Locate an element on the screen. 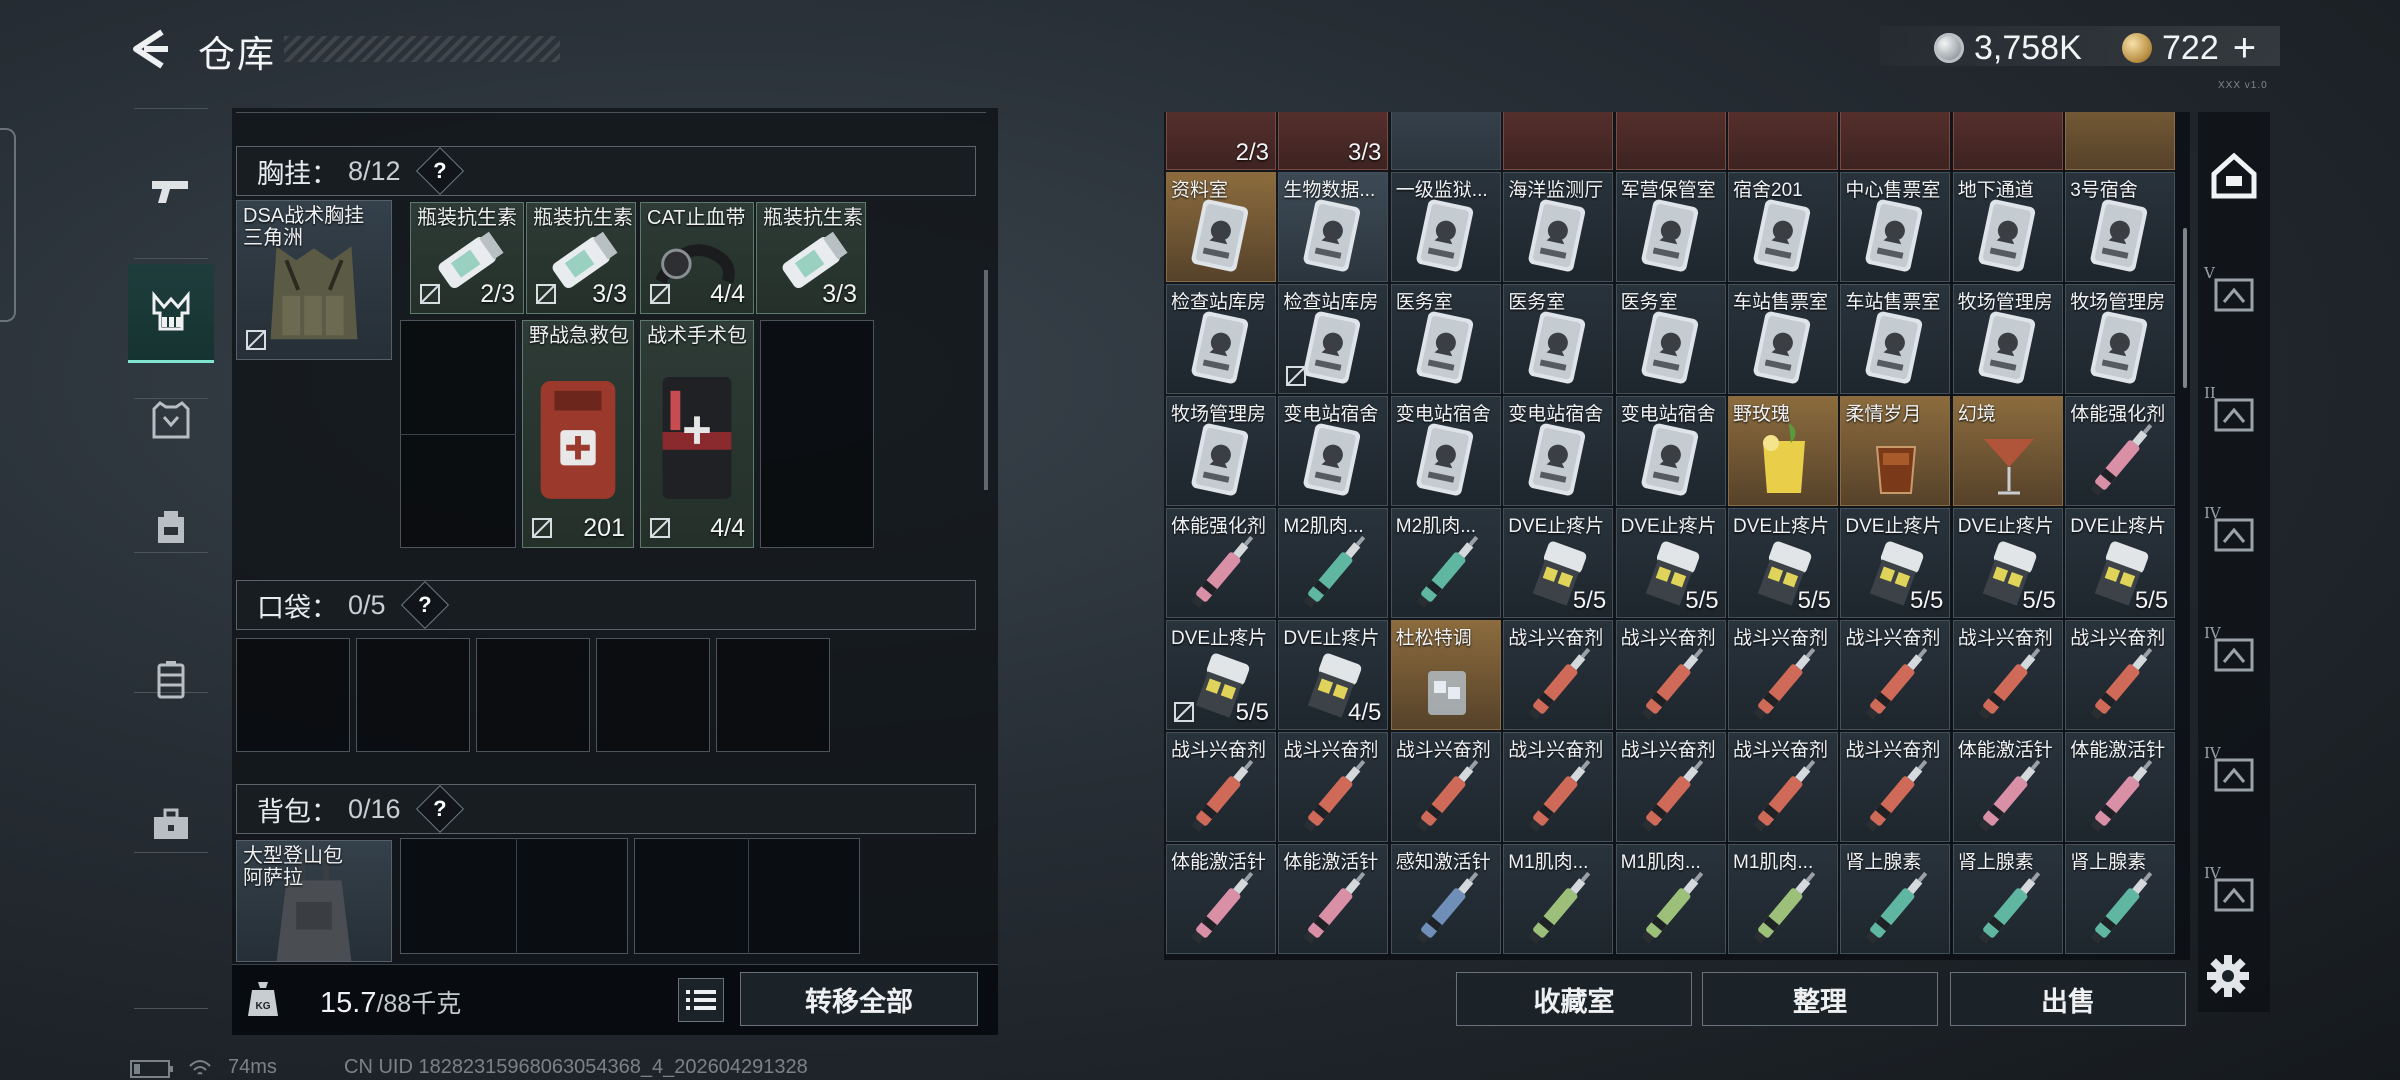 This screenshot has width=2400, height=1080. storage-cell: 3号宿舍 is located at coordinates (2120, 227).